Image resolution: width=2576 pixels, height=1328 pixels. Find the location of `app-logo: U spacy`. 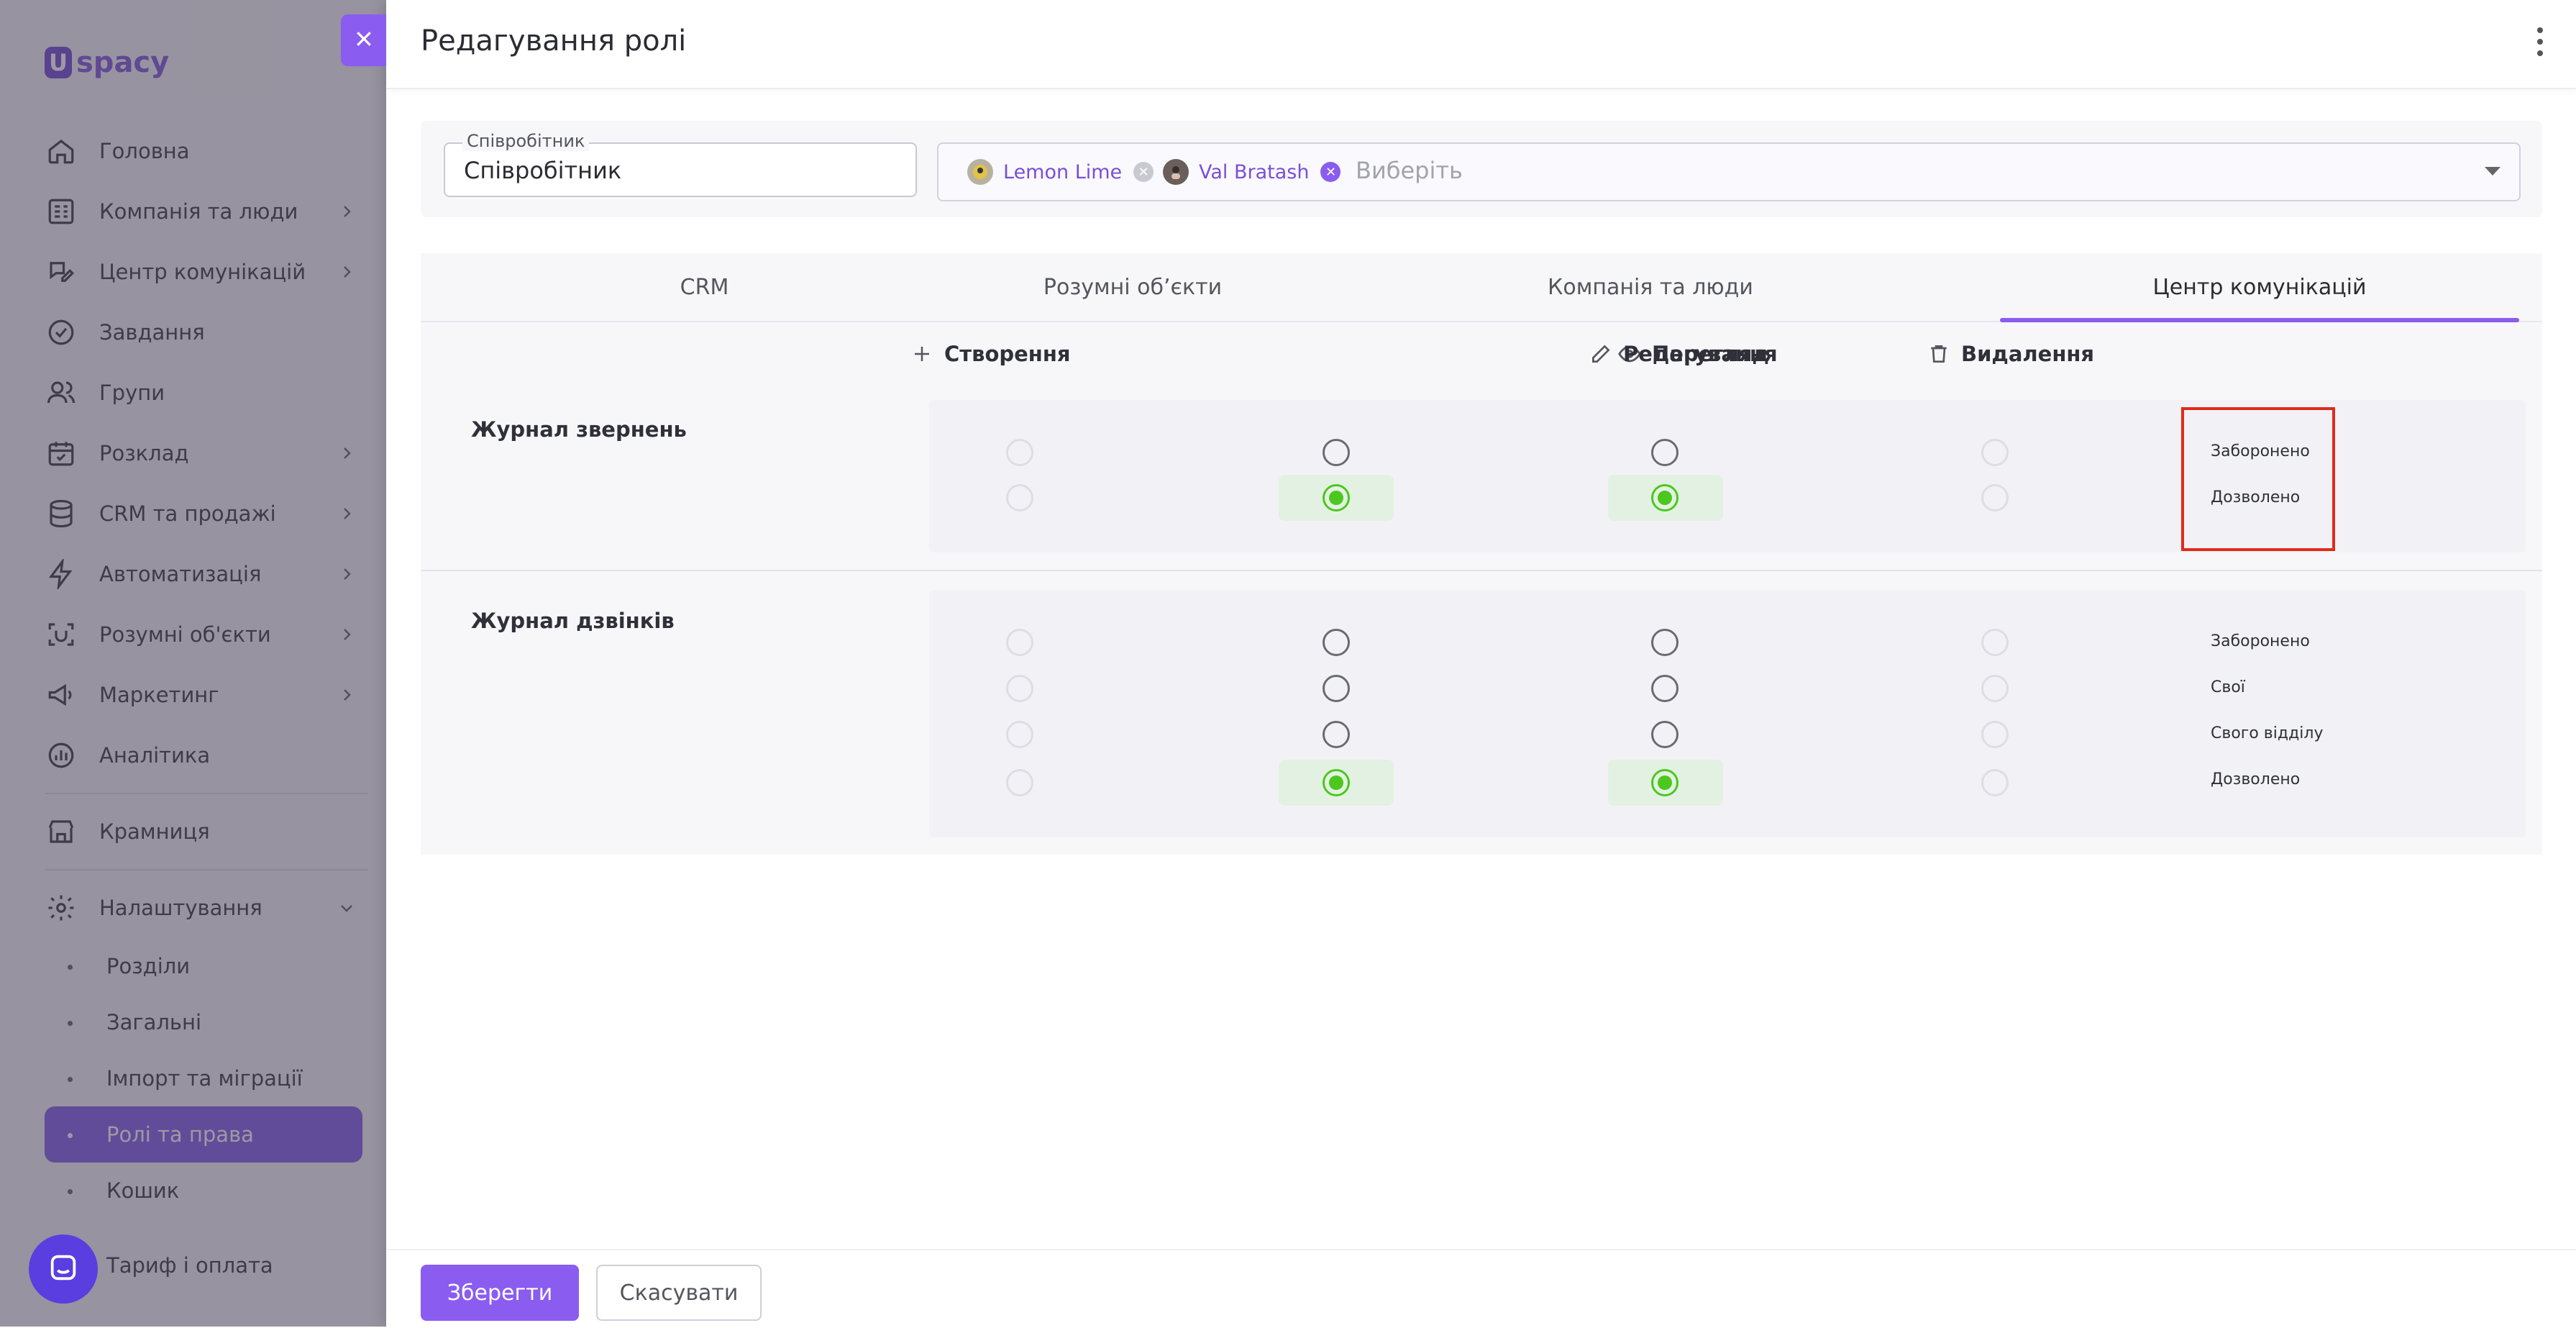

app-logo: U spacy is located at coordinates (107, 63).